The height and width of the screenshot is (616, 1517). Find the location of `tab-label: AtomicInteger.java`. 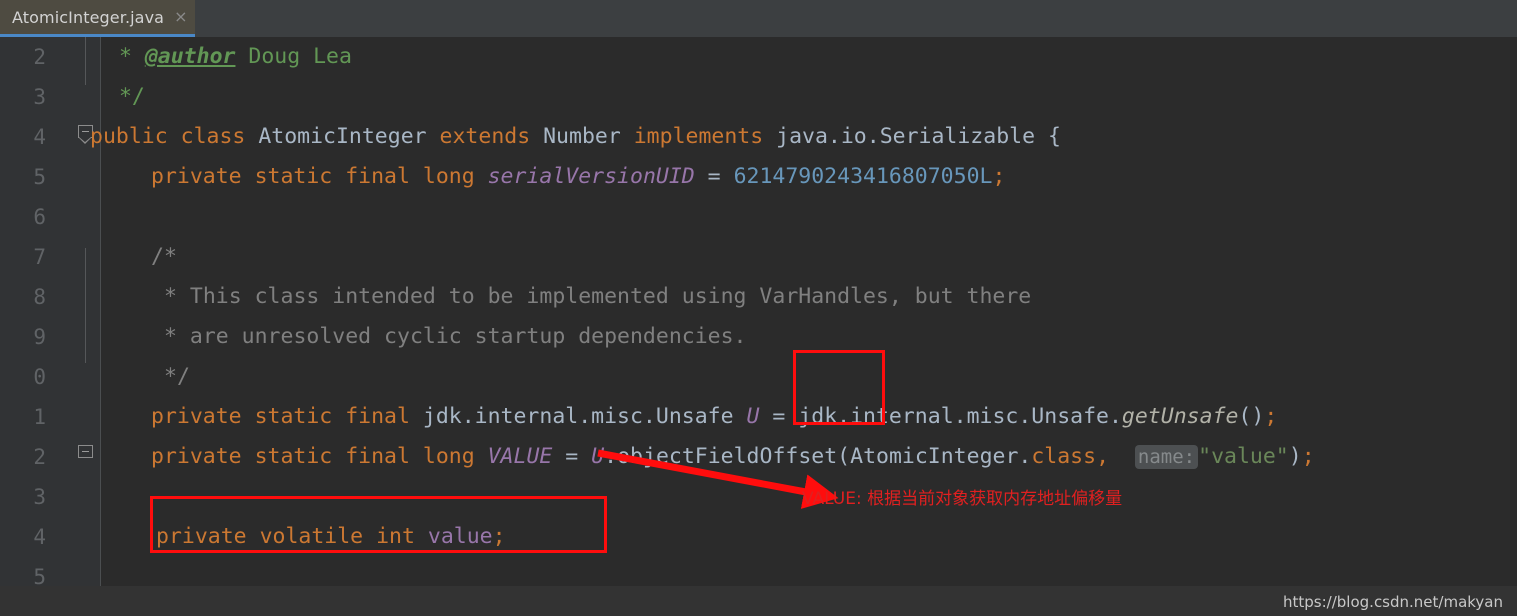

tab-label: AtomicInteger.java is located at coordinates (88, 17).